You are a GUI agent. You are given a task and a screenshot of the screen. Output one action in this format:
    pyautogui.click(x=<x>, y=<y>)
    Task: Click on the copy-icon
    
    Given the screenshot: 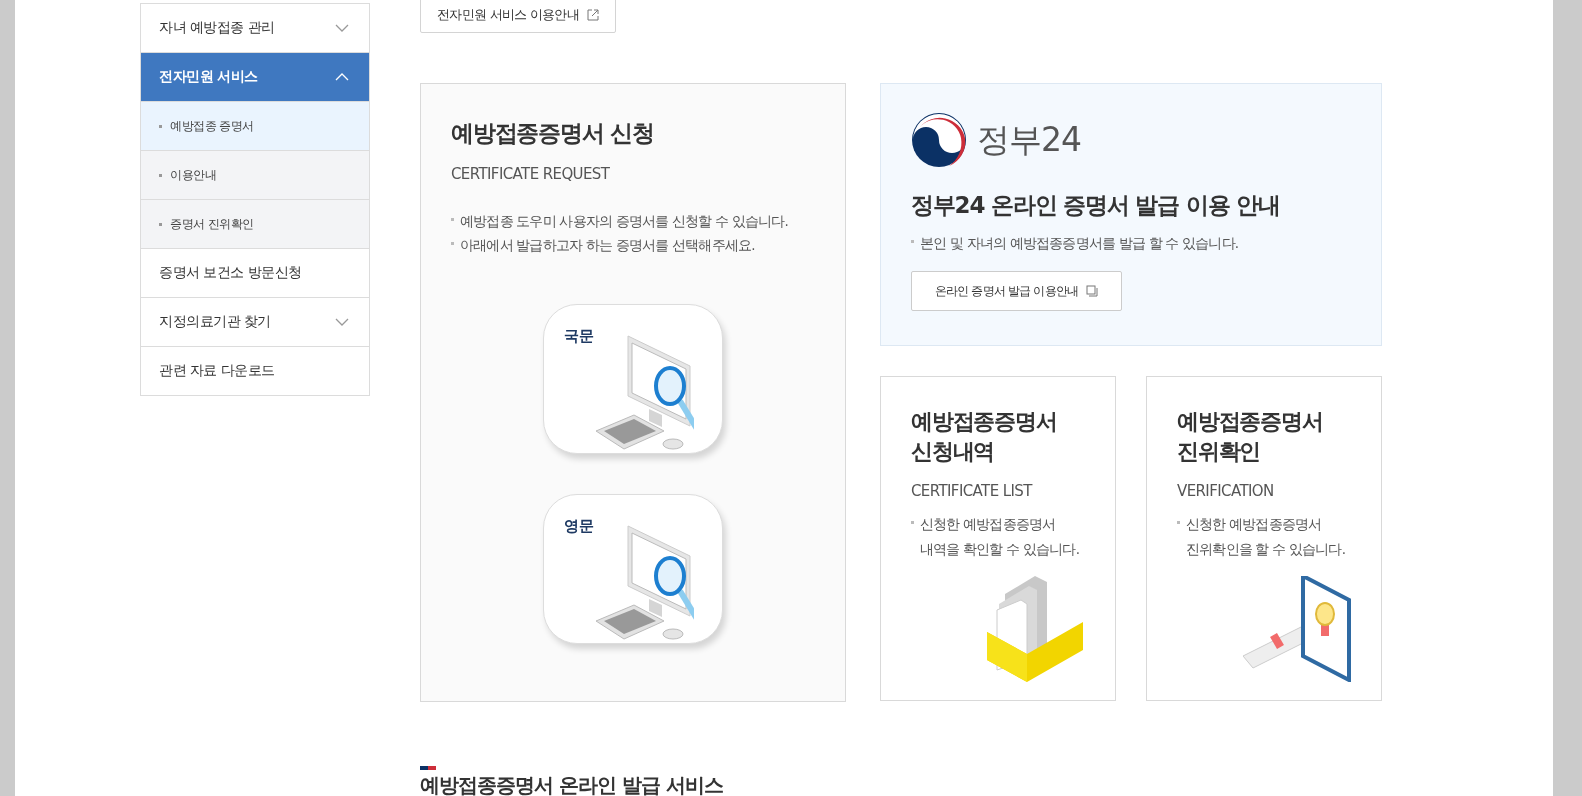 What is the action you would take?
    pyautogui.click(x=1092, y=291)
    